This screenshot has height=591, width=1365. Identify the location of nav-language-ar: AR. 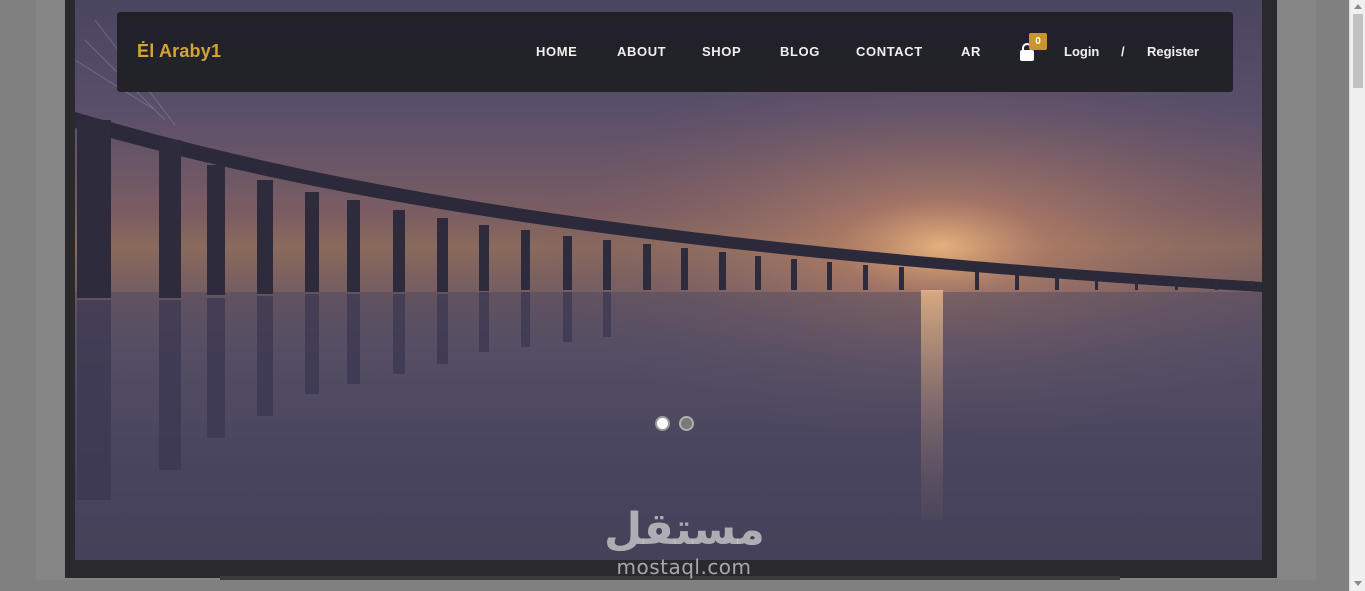
(971, 51).